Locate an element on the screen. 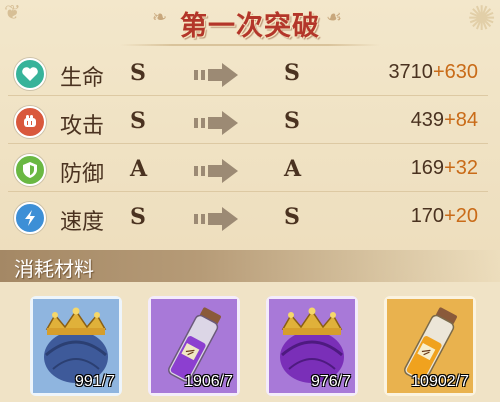 The width and height of the screenshot is (500, 402). stat-value: 439+84 is located at coordinates (444, 120).